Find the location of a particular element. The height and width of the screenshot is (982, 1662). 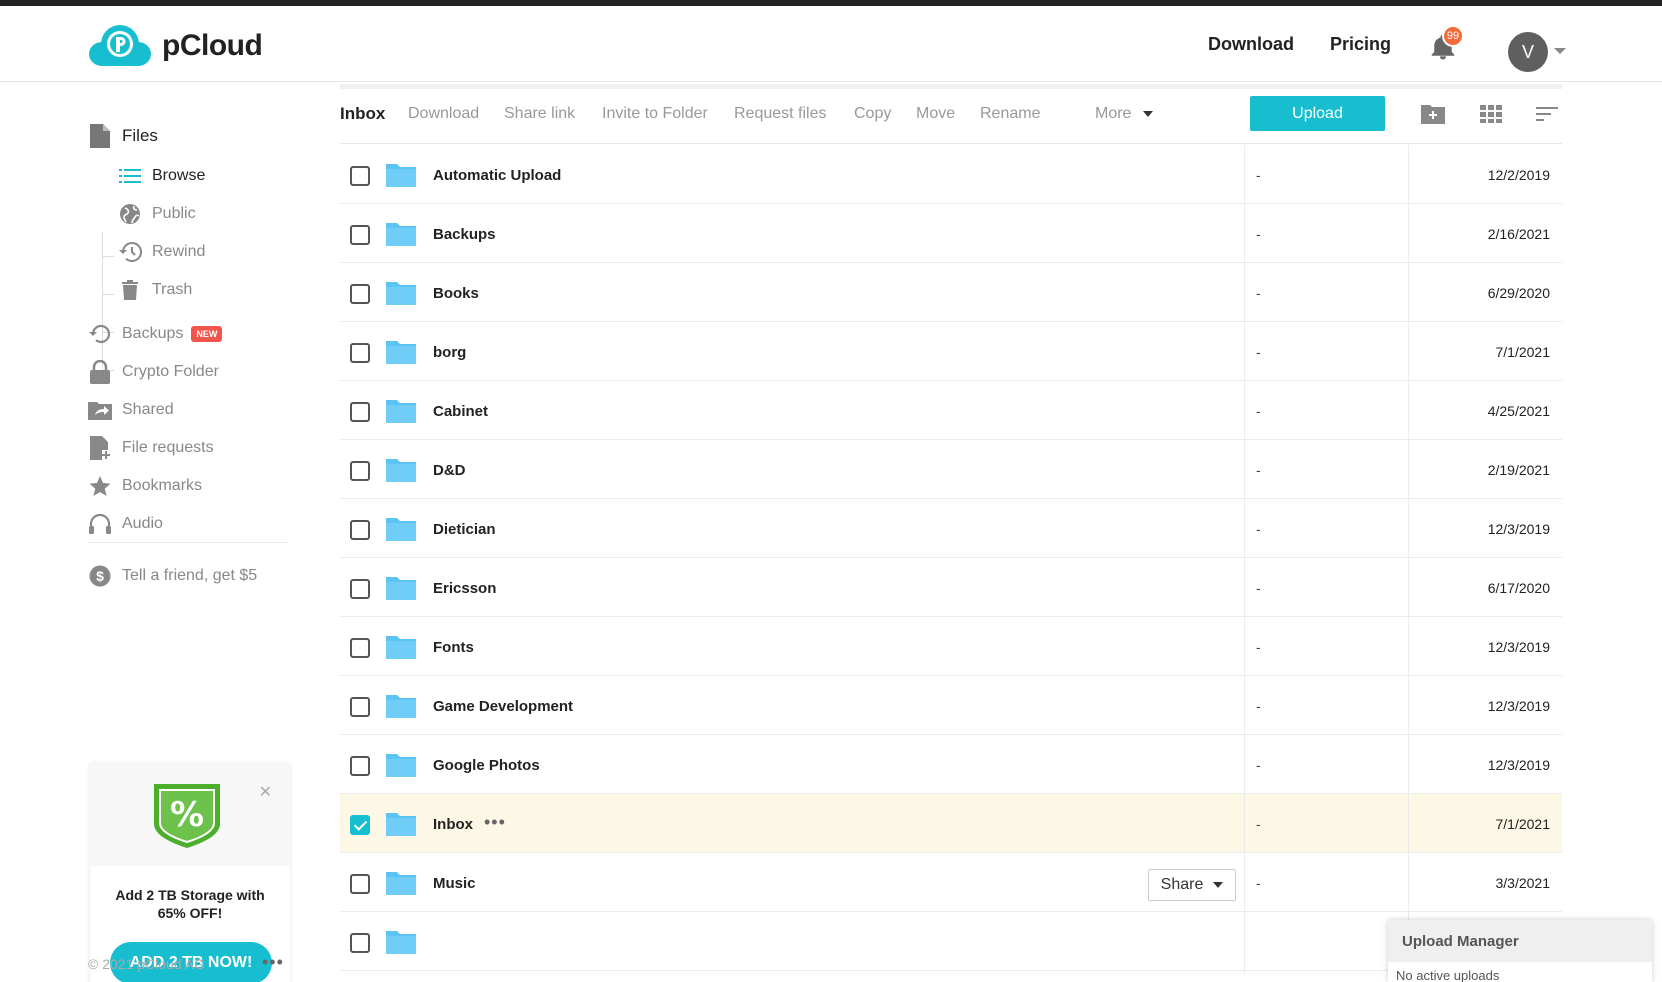

table-row: Fonts - 12/3/2019 is located at coordinates (951, 648).